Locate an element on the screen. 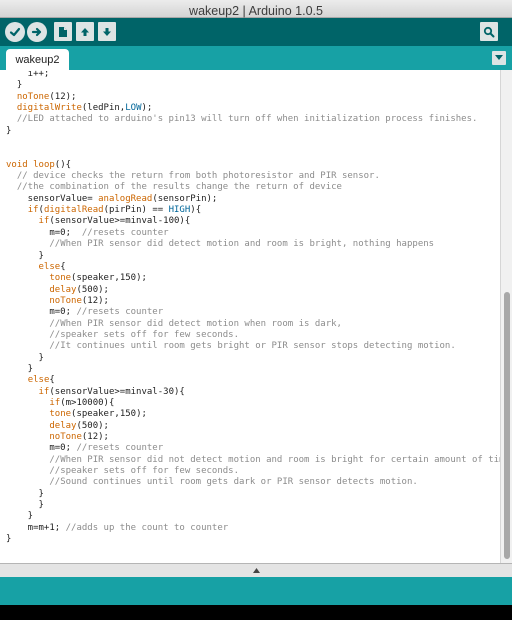 This screenshot has width=512, height=620. code-line: if(sensorValue>=minval-30){ is located at coordinates (111, 391).